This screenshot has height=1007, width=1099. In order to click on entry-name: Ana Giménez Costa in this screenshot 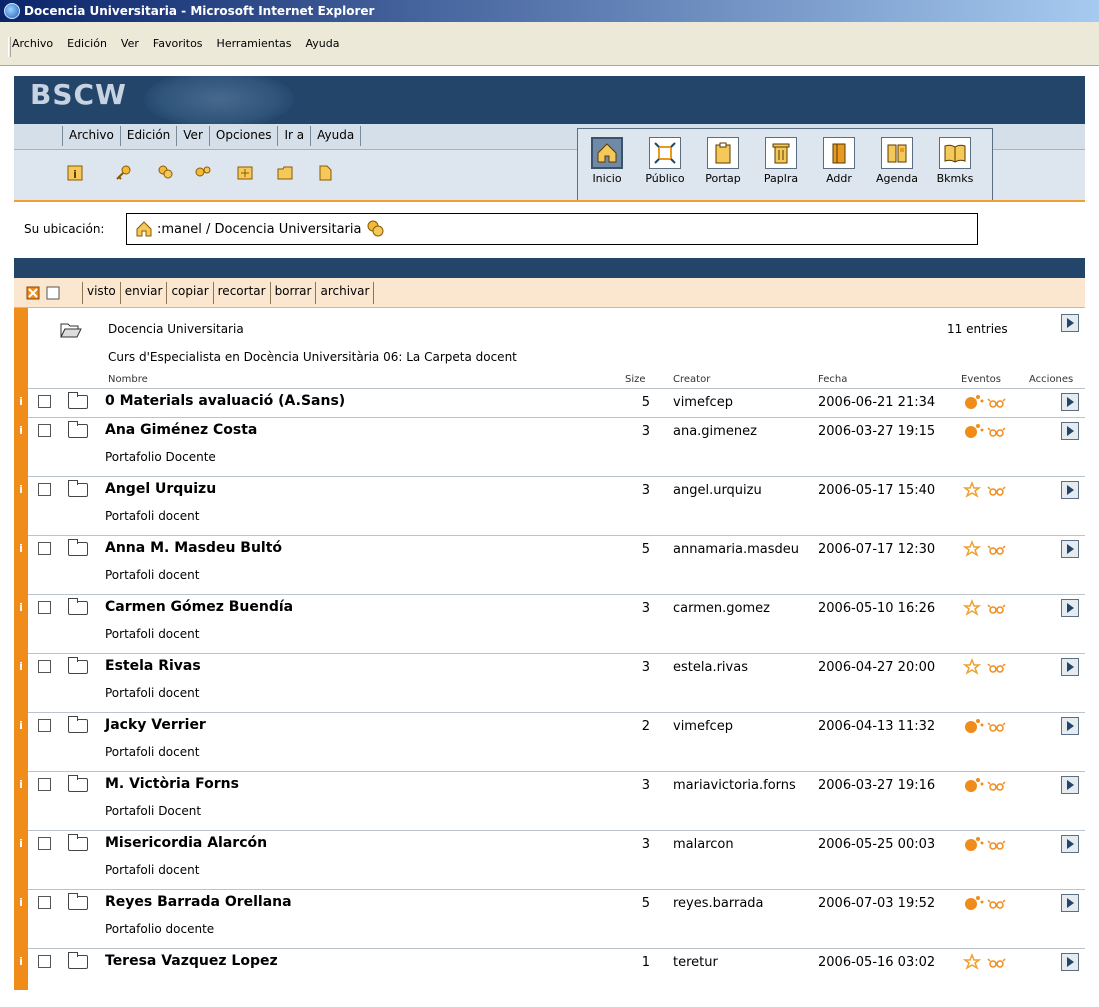, I will do `click(181, 430)`.